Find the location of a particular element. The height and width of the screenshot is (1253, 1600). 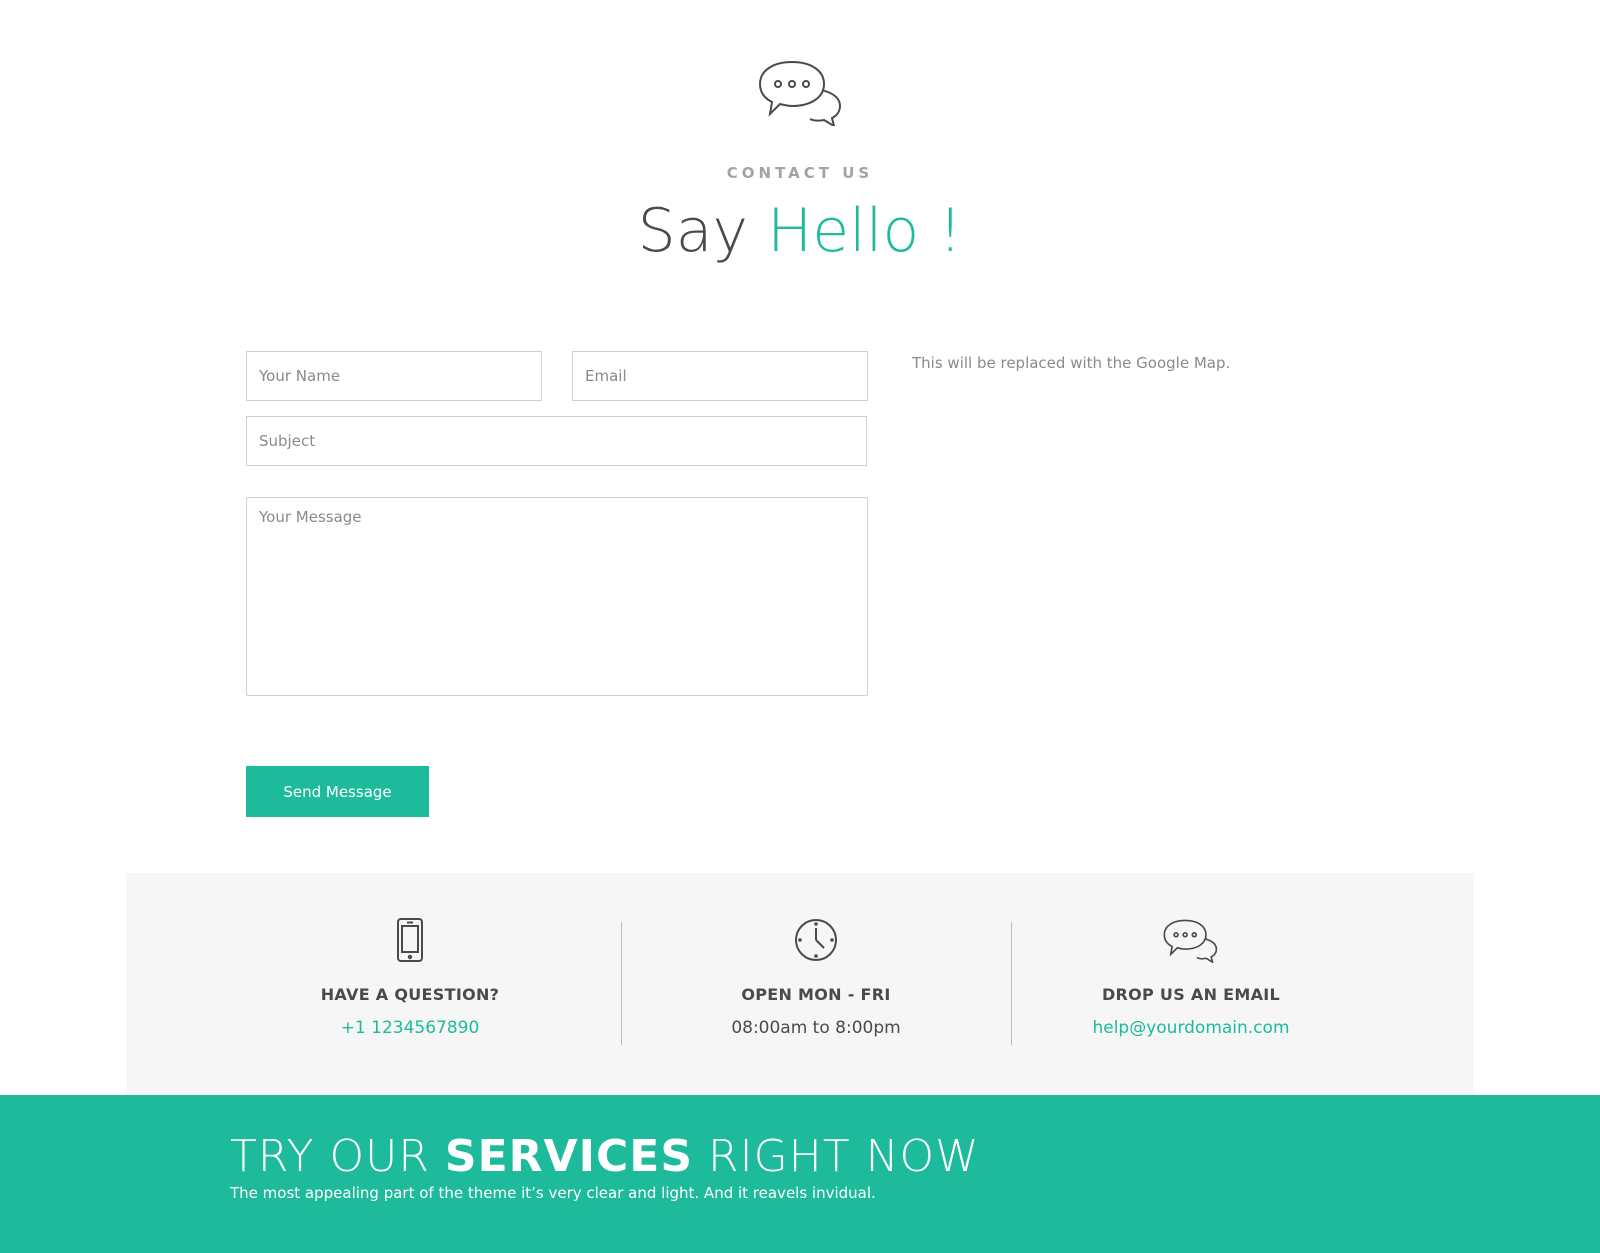

send-message-button: Send Message is located at coordinates (337, 791).